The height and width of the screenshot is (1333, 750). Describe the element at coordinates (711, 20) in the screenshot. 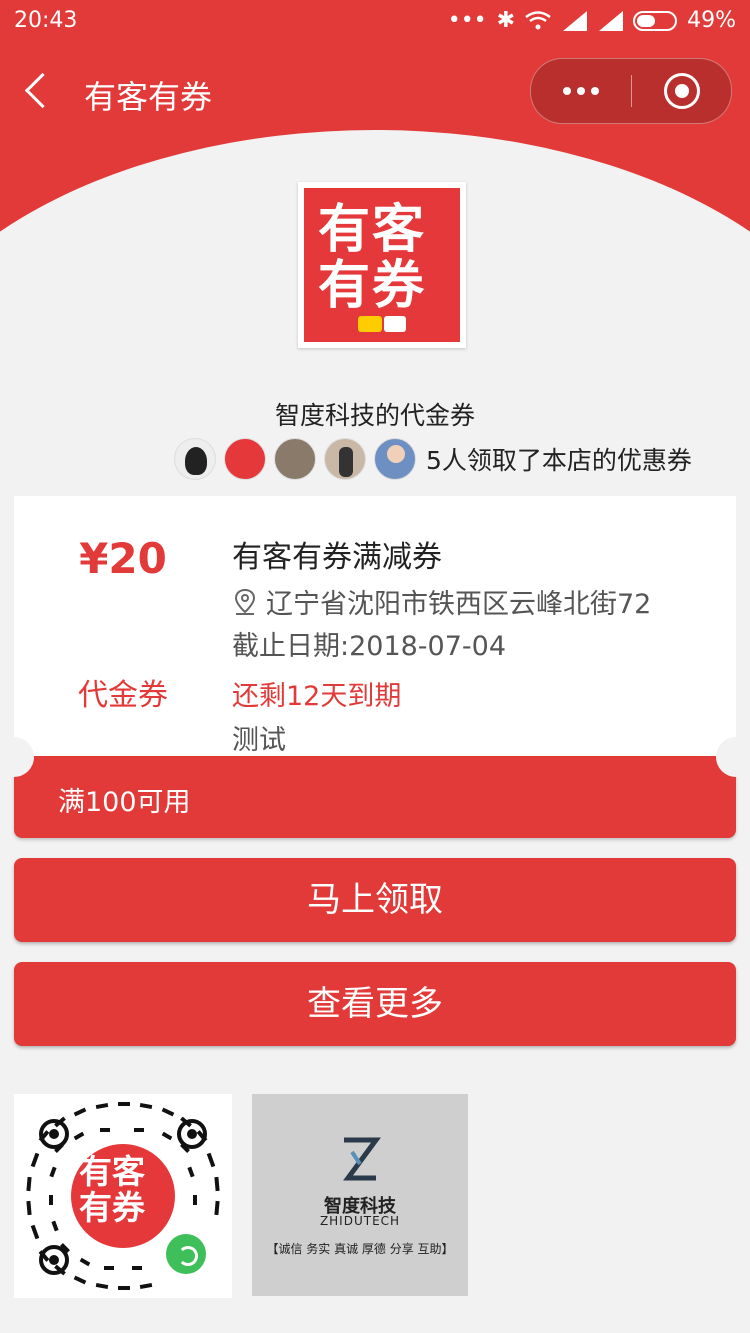

I see `battery-level: 49%` at that location.